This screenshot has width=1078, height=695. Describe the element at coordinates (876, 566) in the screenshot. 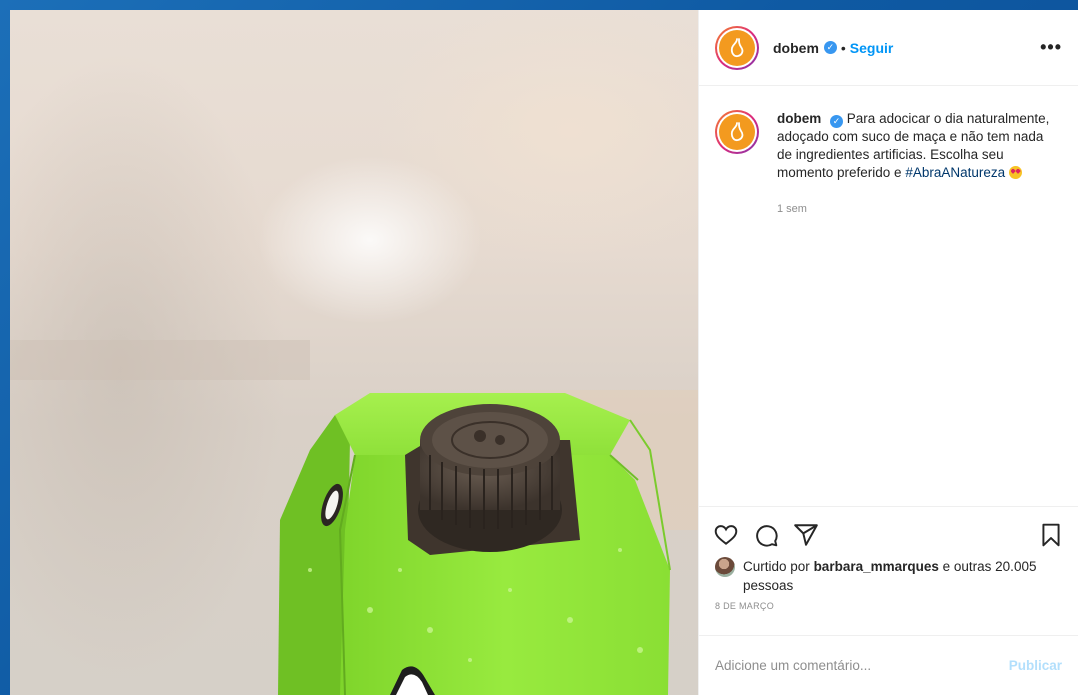

I see `liker-username: barbara_mmarques` at that location.